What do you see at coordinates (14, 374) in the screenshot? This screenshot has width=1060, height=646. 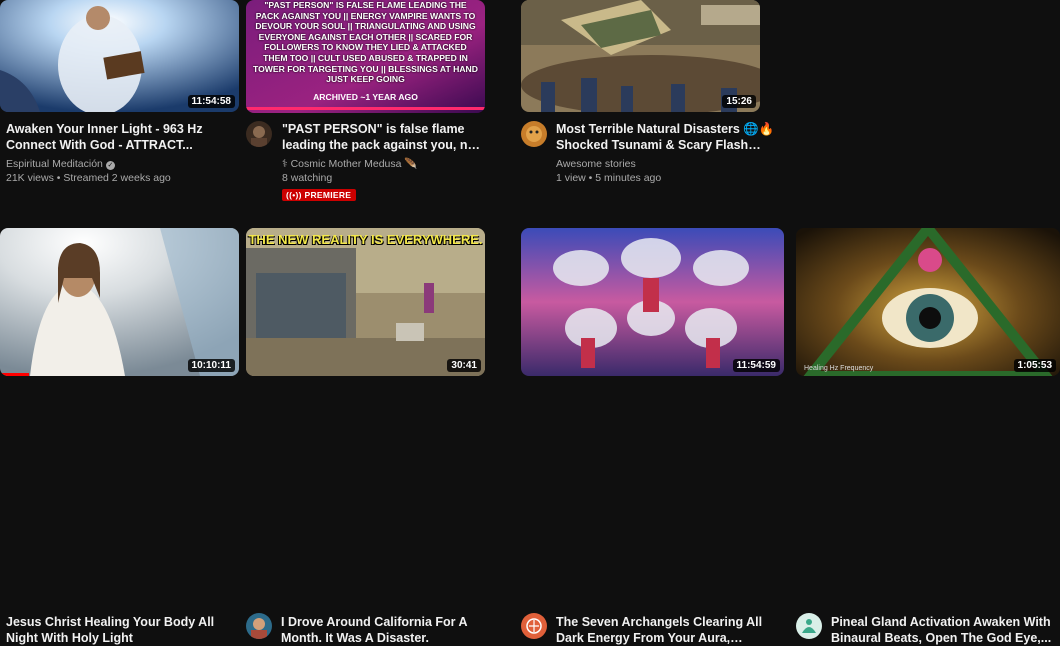 I see `watch-progress-bar` at bounding box center [14, 374].